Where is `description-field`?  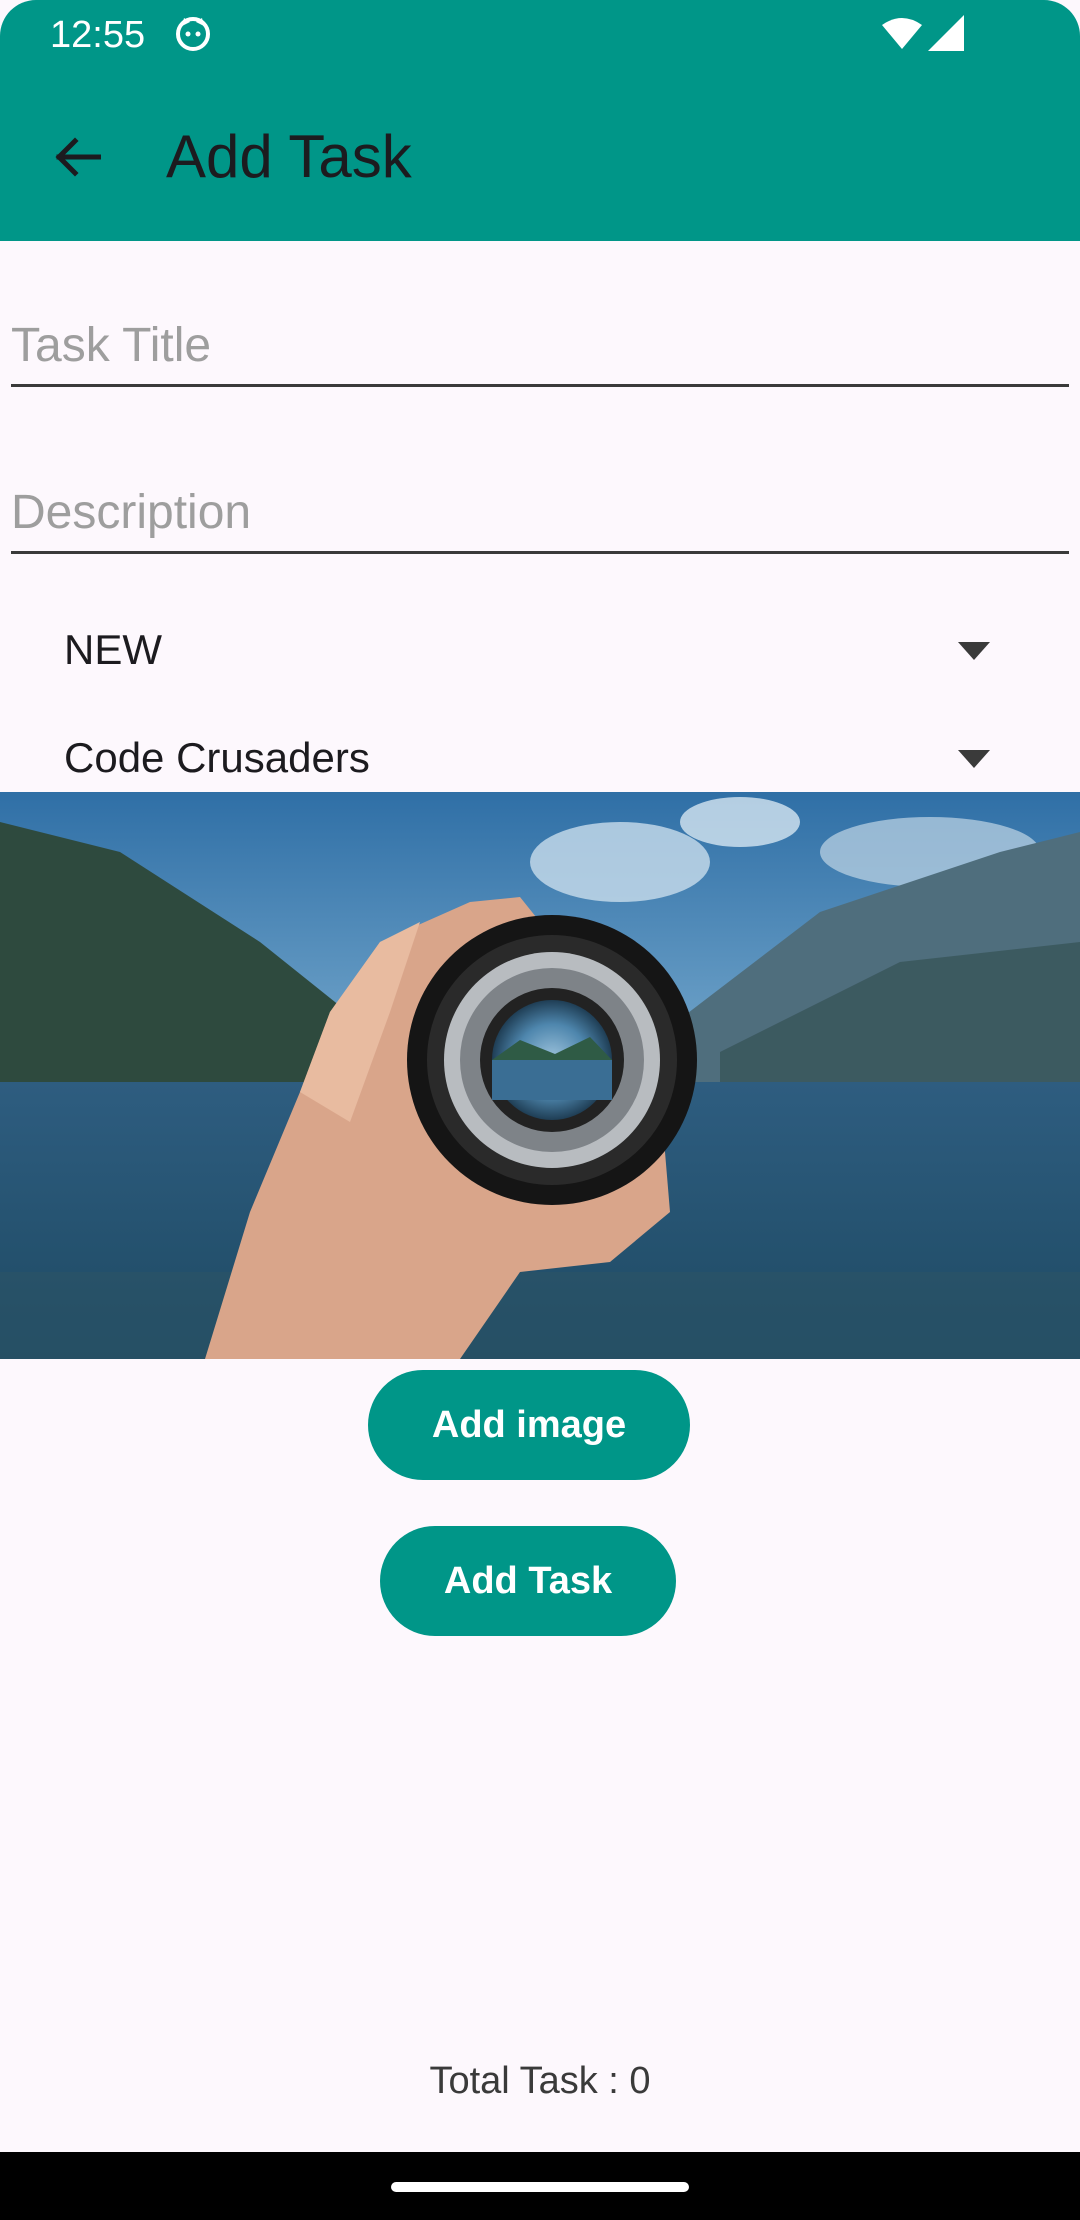
description-field is located at coordinates (540, 519).